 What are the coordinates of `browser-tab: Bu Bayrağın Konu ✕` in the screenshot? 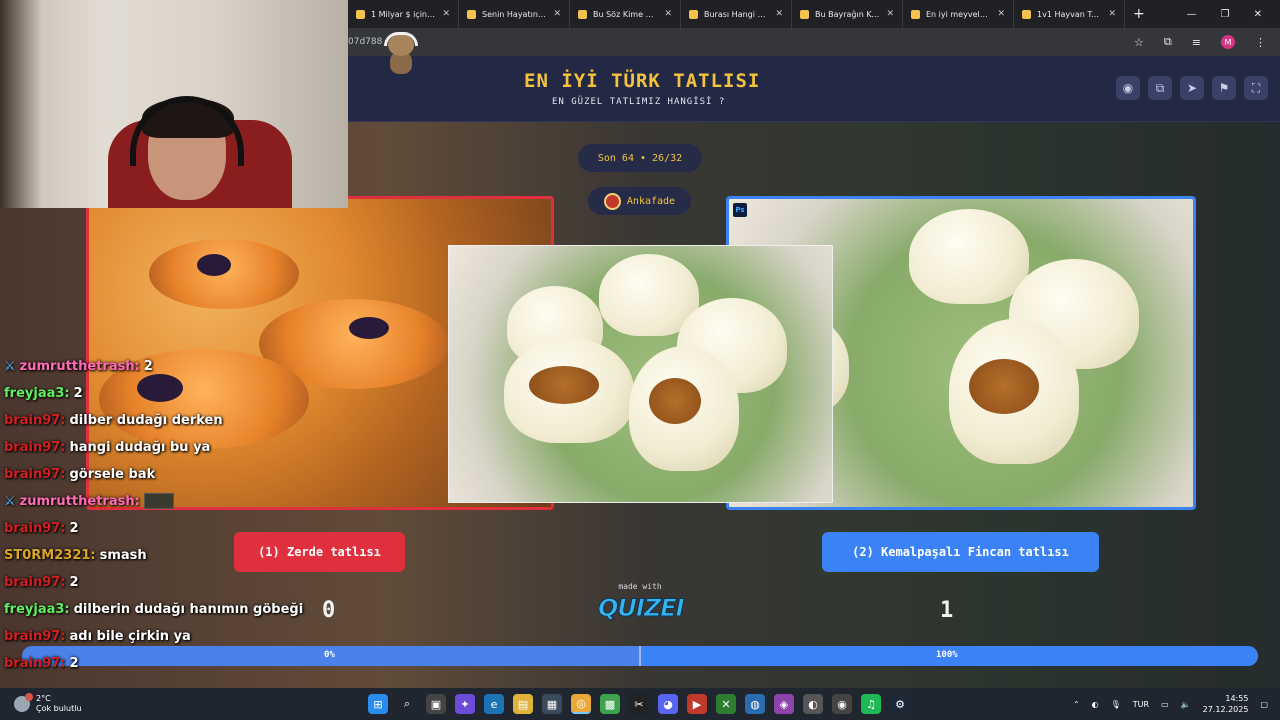 It's located at (847, 14).